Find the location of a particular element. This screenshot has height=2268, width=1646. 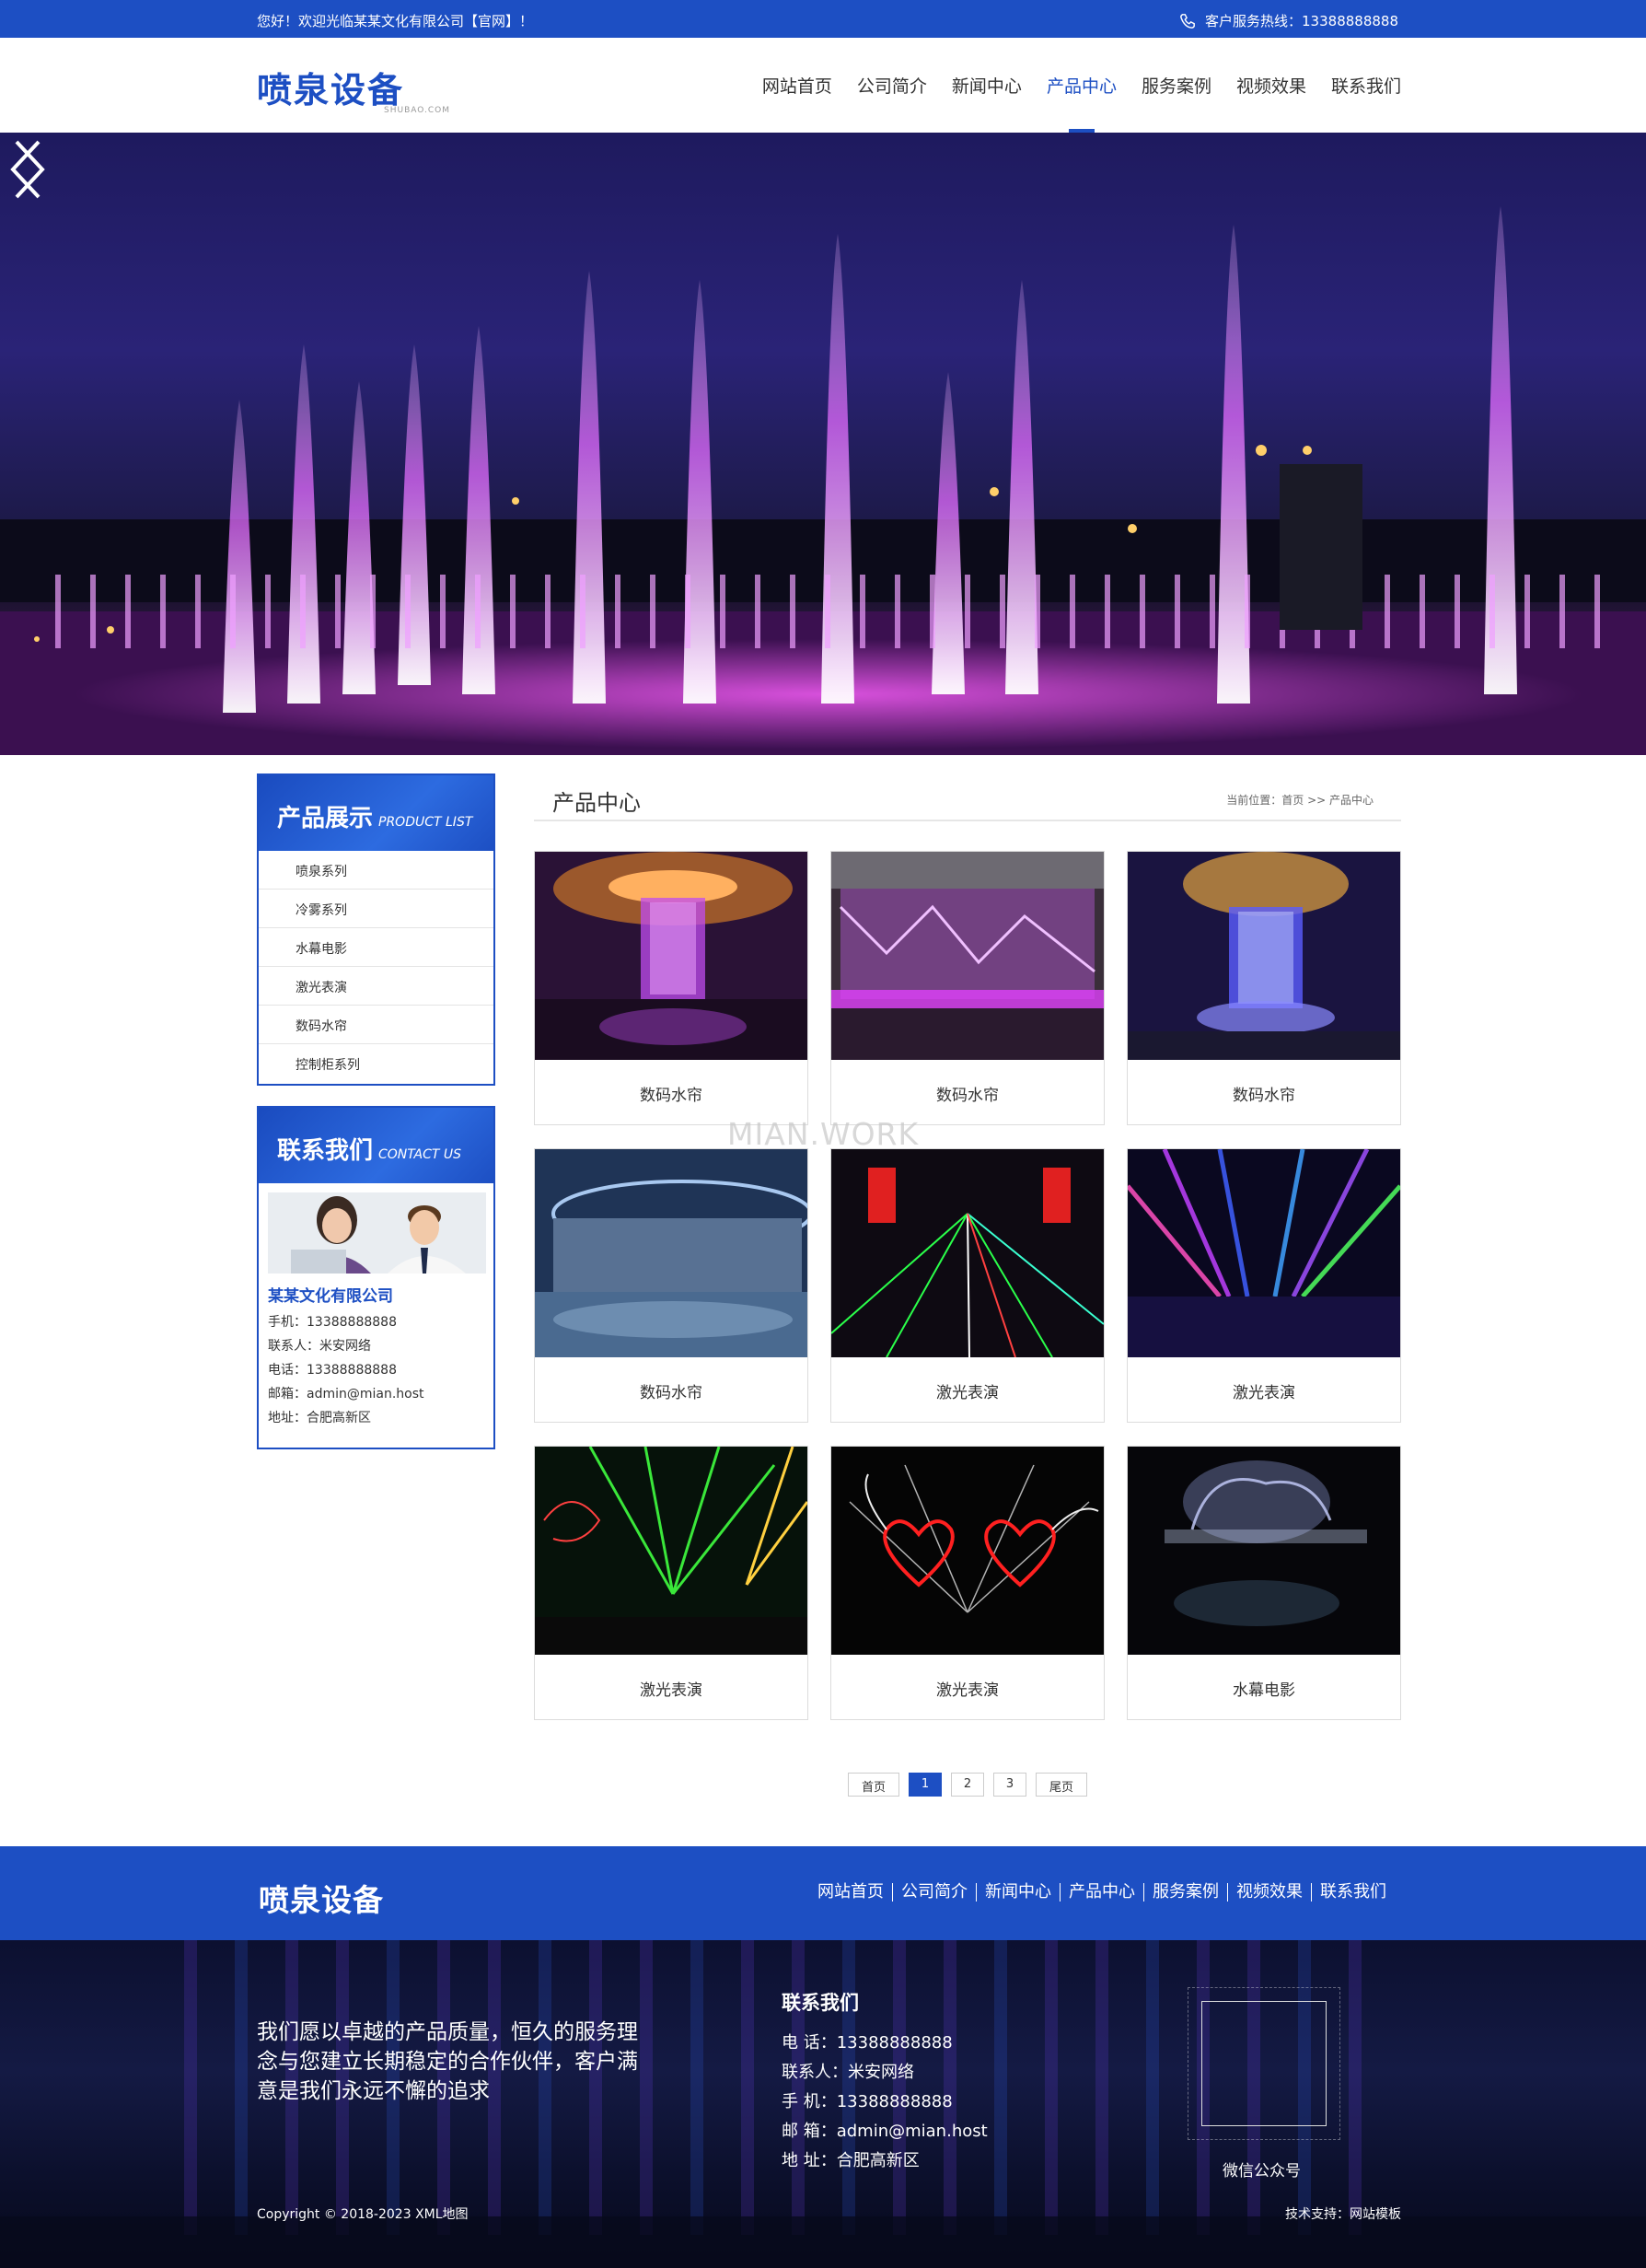

contact-email: 邮箱：admin@mian.host is located at coordinates (346, 1395).